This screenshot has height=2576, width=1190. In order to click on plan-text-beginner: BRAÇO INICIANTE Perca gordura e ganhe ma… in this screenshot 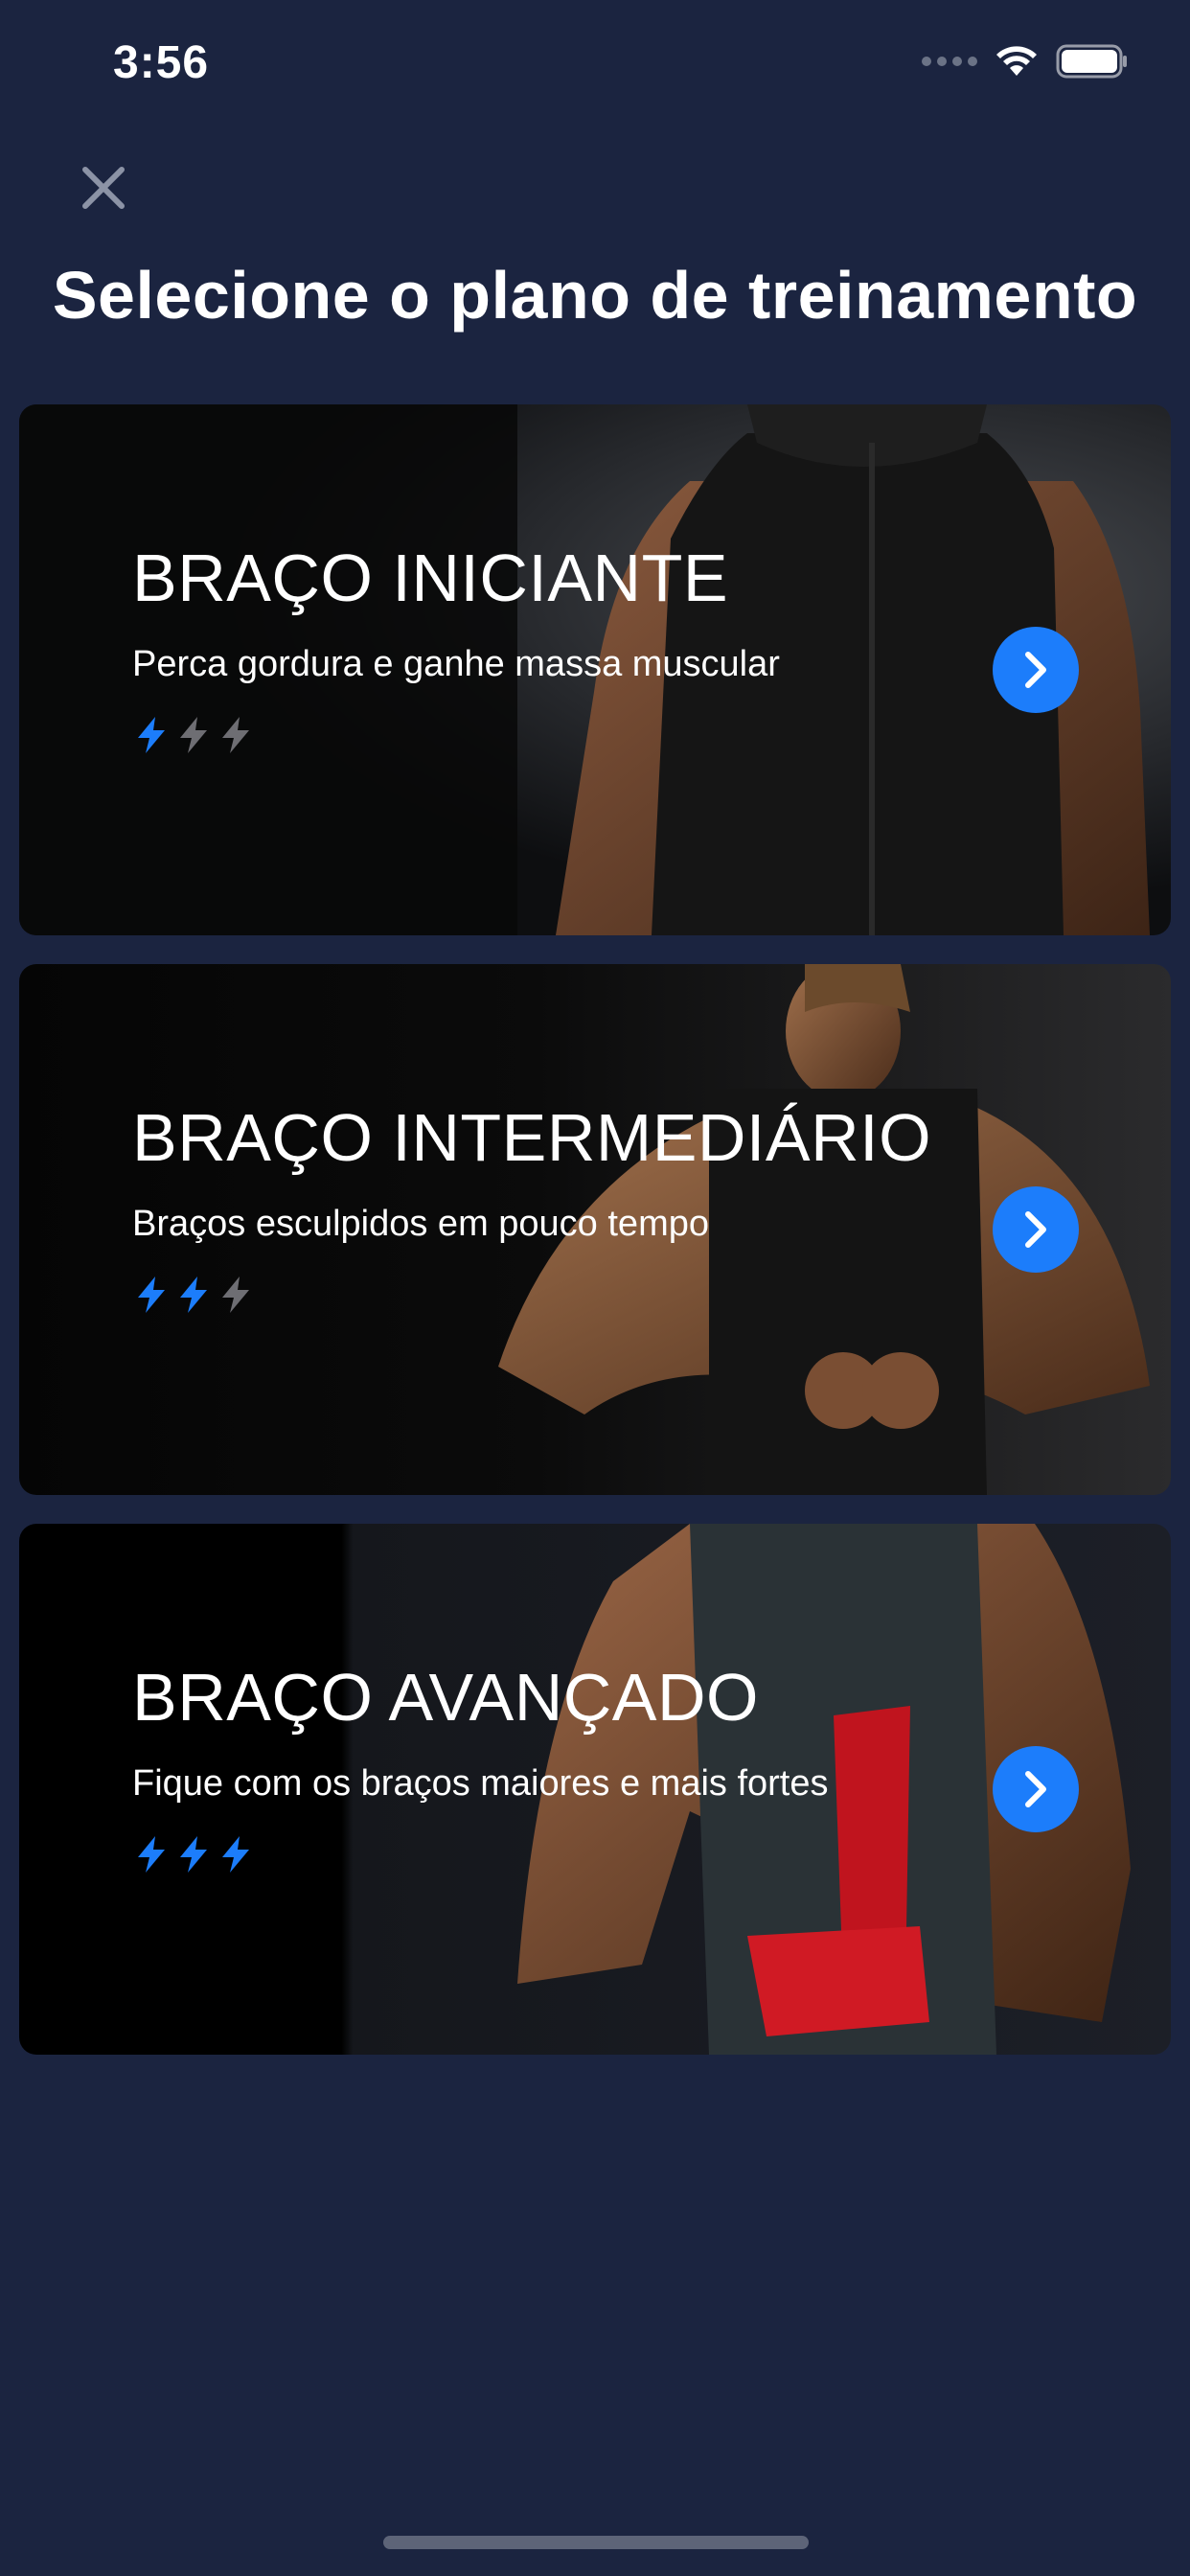, I will do `click(563, 649)`.